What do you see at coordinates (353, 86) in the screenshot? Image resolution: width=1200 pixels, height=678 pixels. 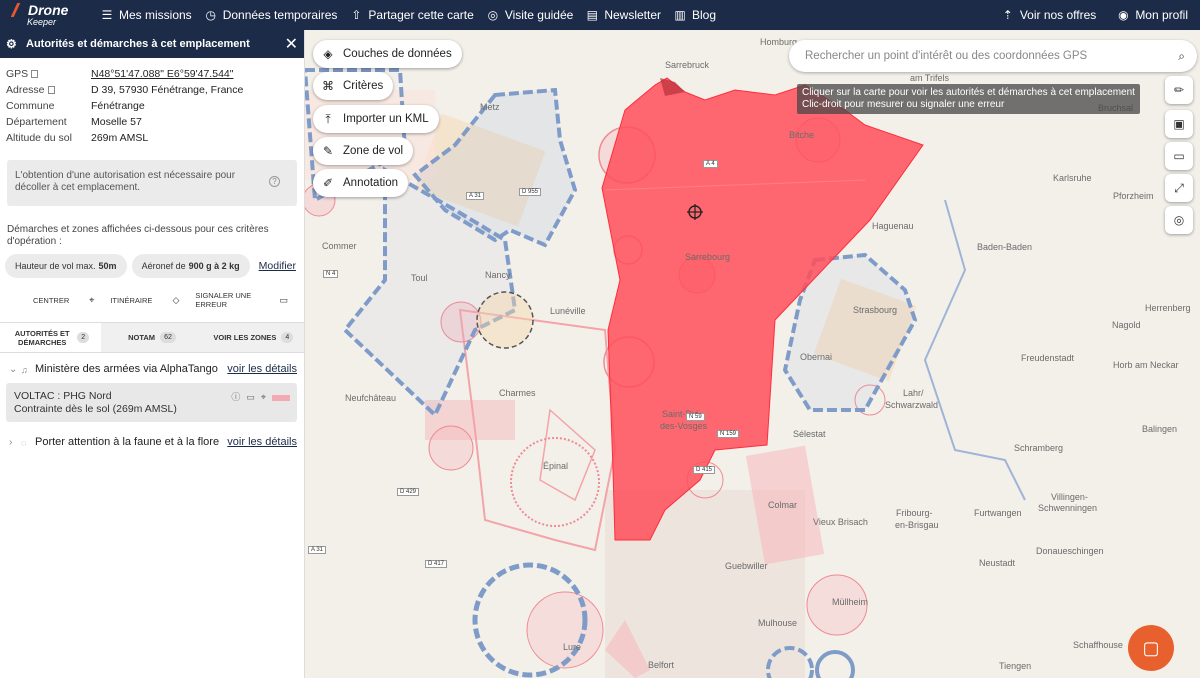 I see `map-control-button: ⌘ Critères` at bounding box center [353, 86].